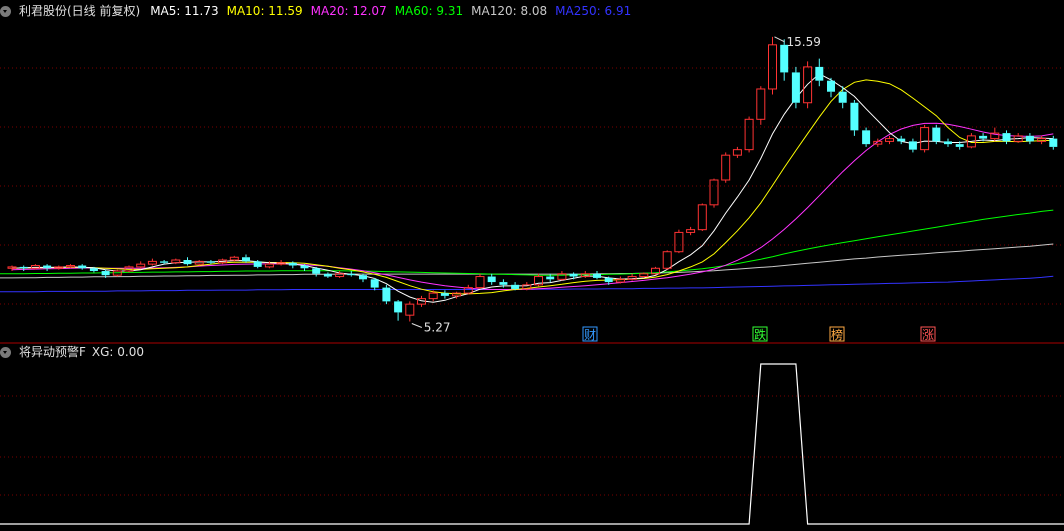 The image size is (1064, 531). Describe the element at coordinates (837, 334) in the screenshot. I see `event-marker: 榜` at that location.